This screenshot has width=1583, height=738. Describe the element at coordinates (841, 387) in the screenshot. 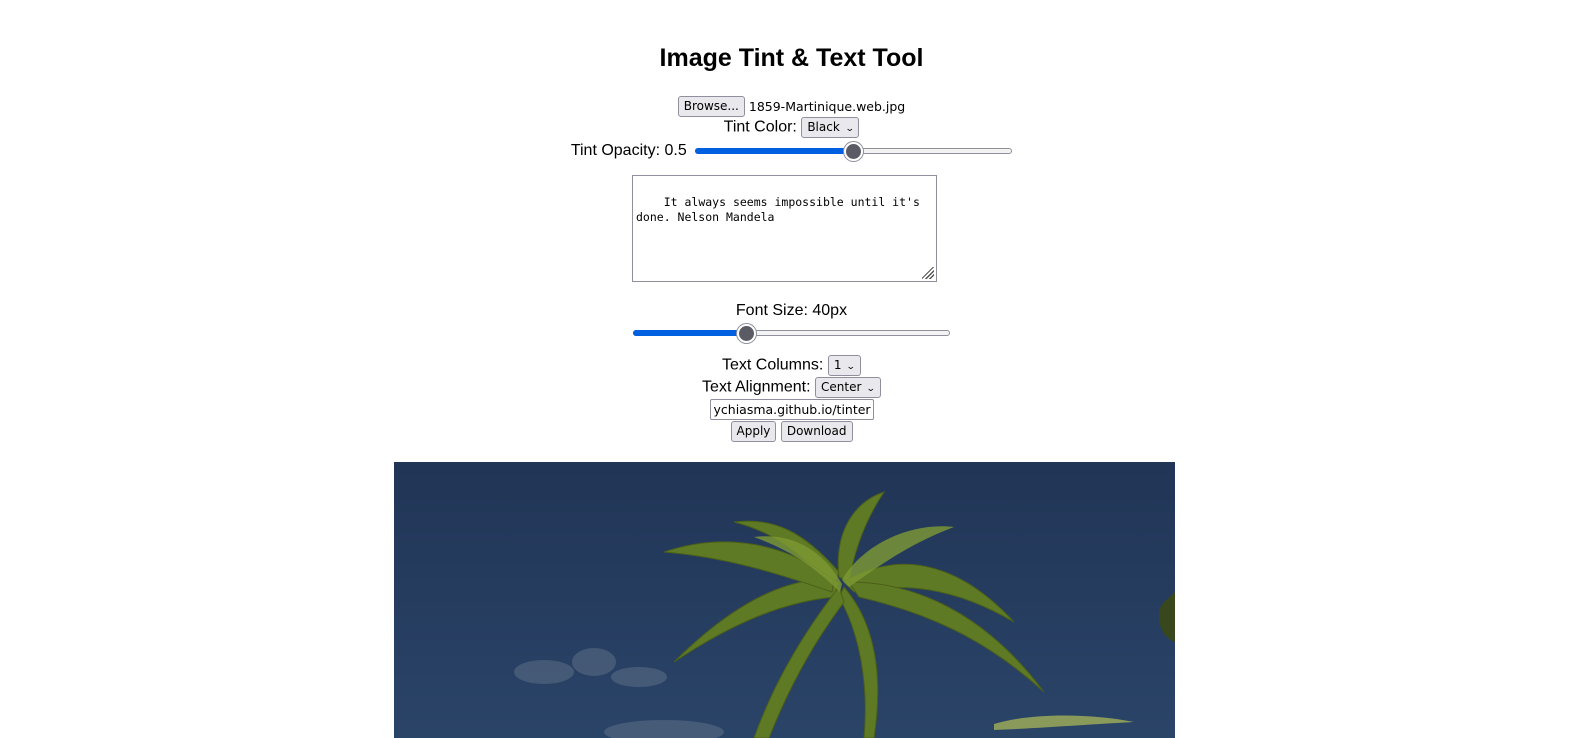

I see `text-alignment-value: Center` at that location.